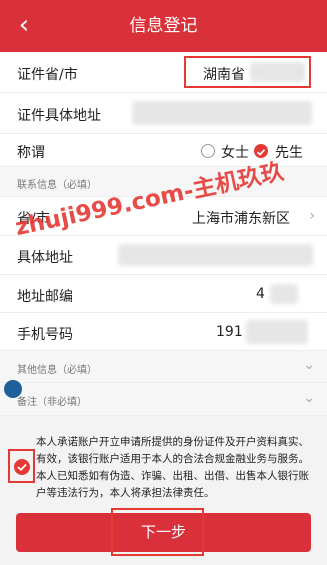 The width and height of the screenshot is (327, 565). Describe the element at coordinates (45, 335) in the screenshot. I see `phone-label: 手机号码` at that location.